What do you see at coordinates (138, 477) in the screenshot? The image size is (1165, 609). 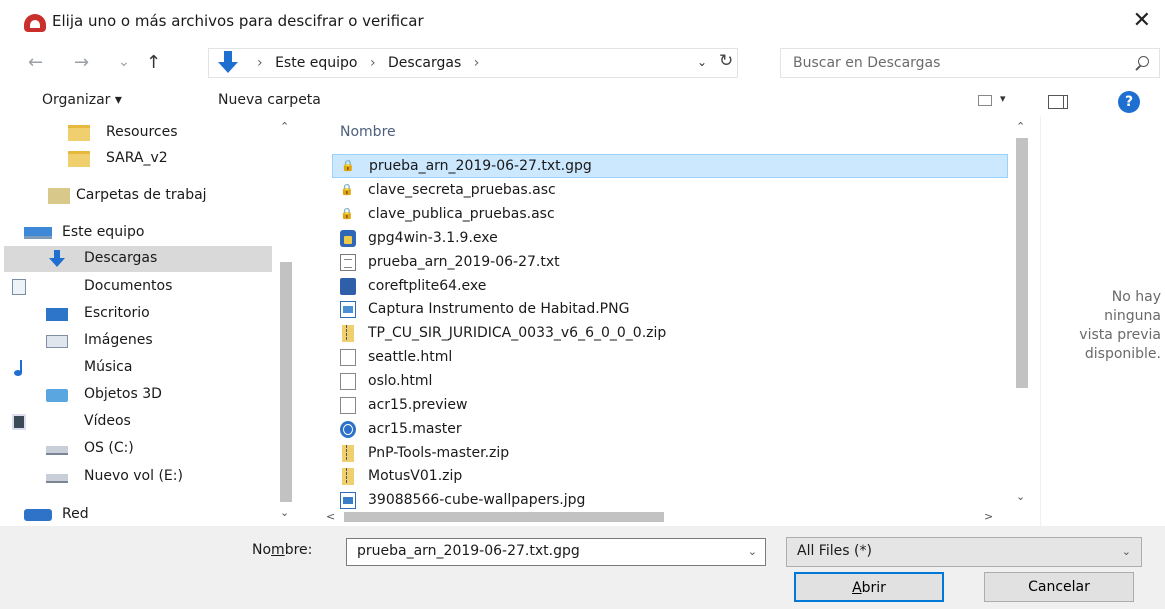 I see `sidebar-item-drive-e: Nuevo vol (E:)` at bounding box center [138, 477].